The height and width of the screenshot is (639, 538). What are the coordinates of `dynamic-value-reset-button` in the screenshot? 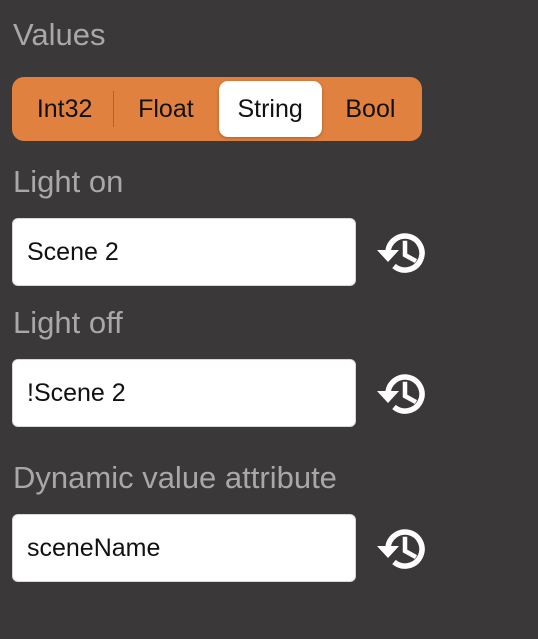 It's located at (402, 549).